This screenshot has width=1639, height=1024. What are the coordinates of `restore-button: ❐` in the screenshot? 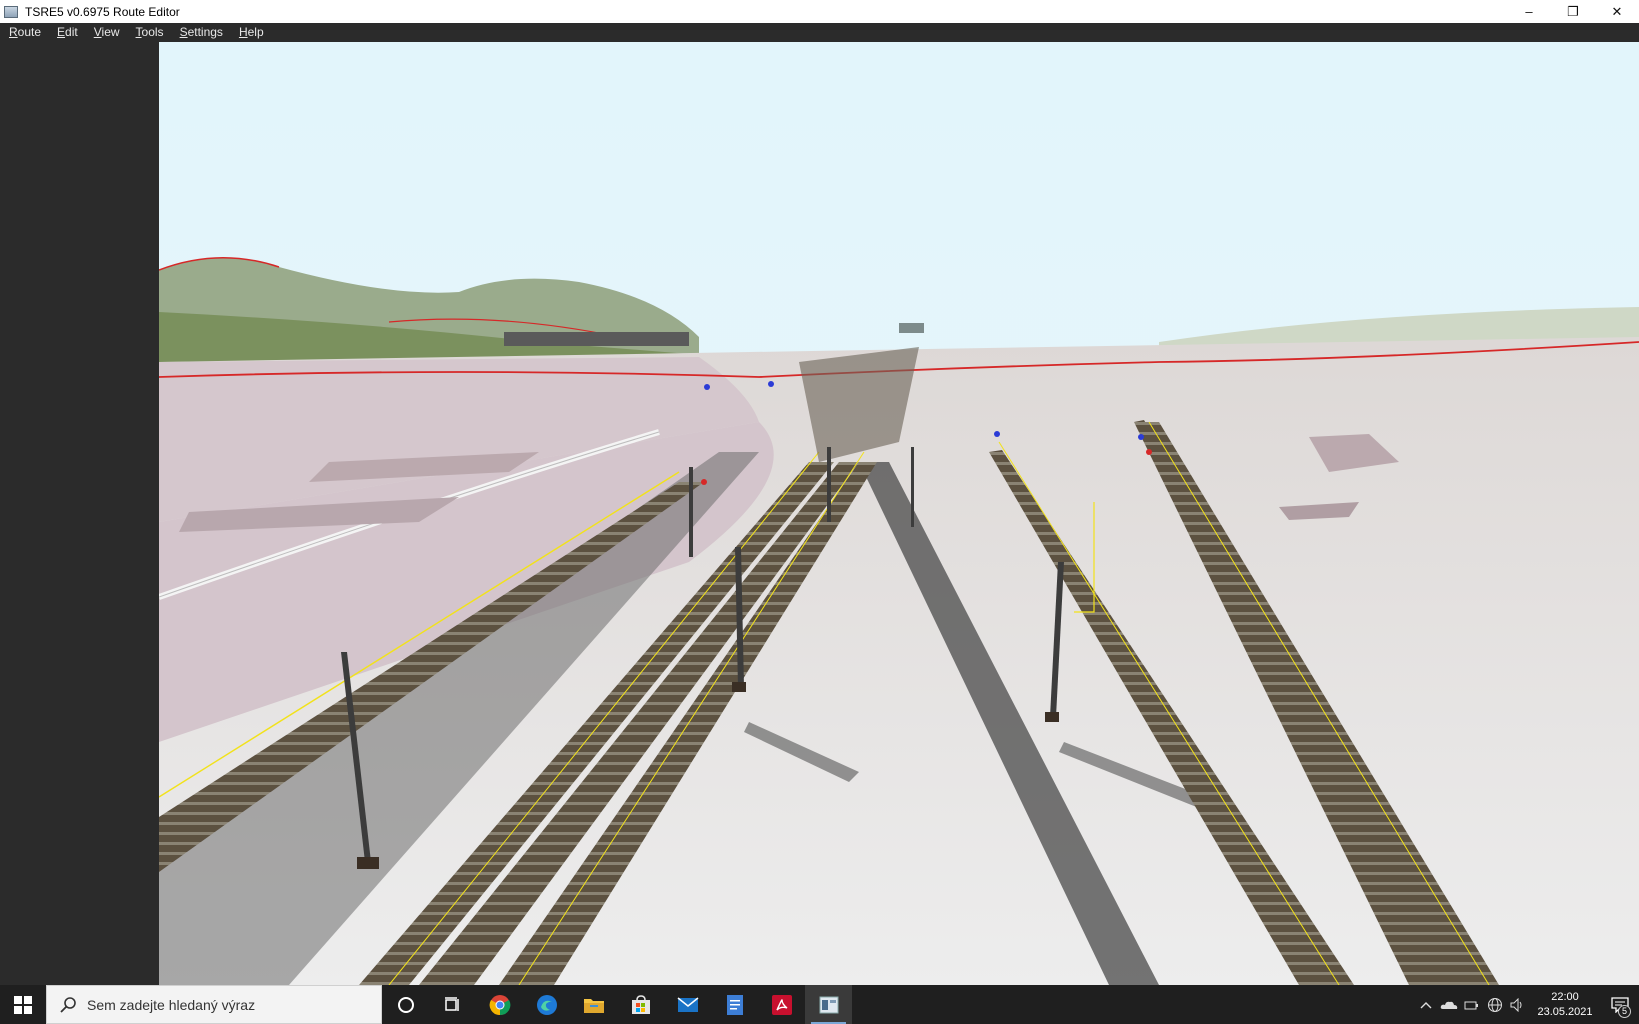 It's located at (1573, 11).